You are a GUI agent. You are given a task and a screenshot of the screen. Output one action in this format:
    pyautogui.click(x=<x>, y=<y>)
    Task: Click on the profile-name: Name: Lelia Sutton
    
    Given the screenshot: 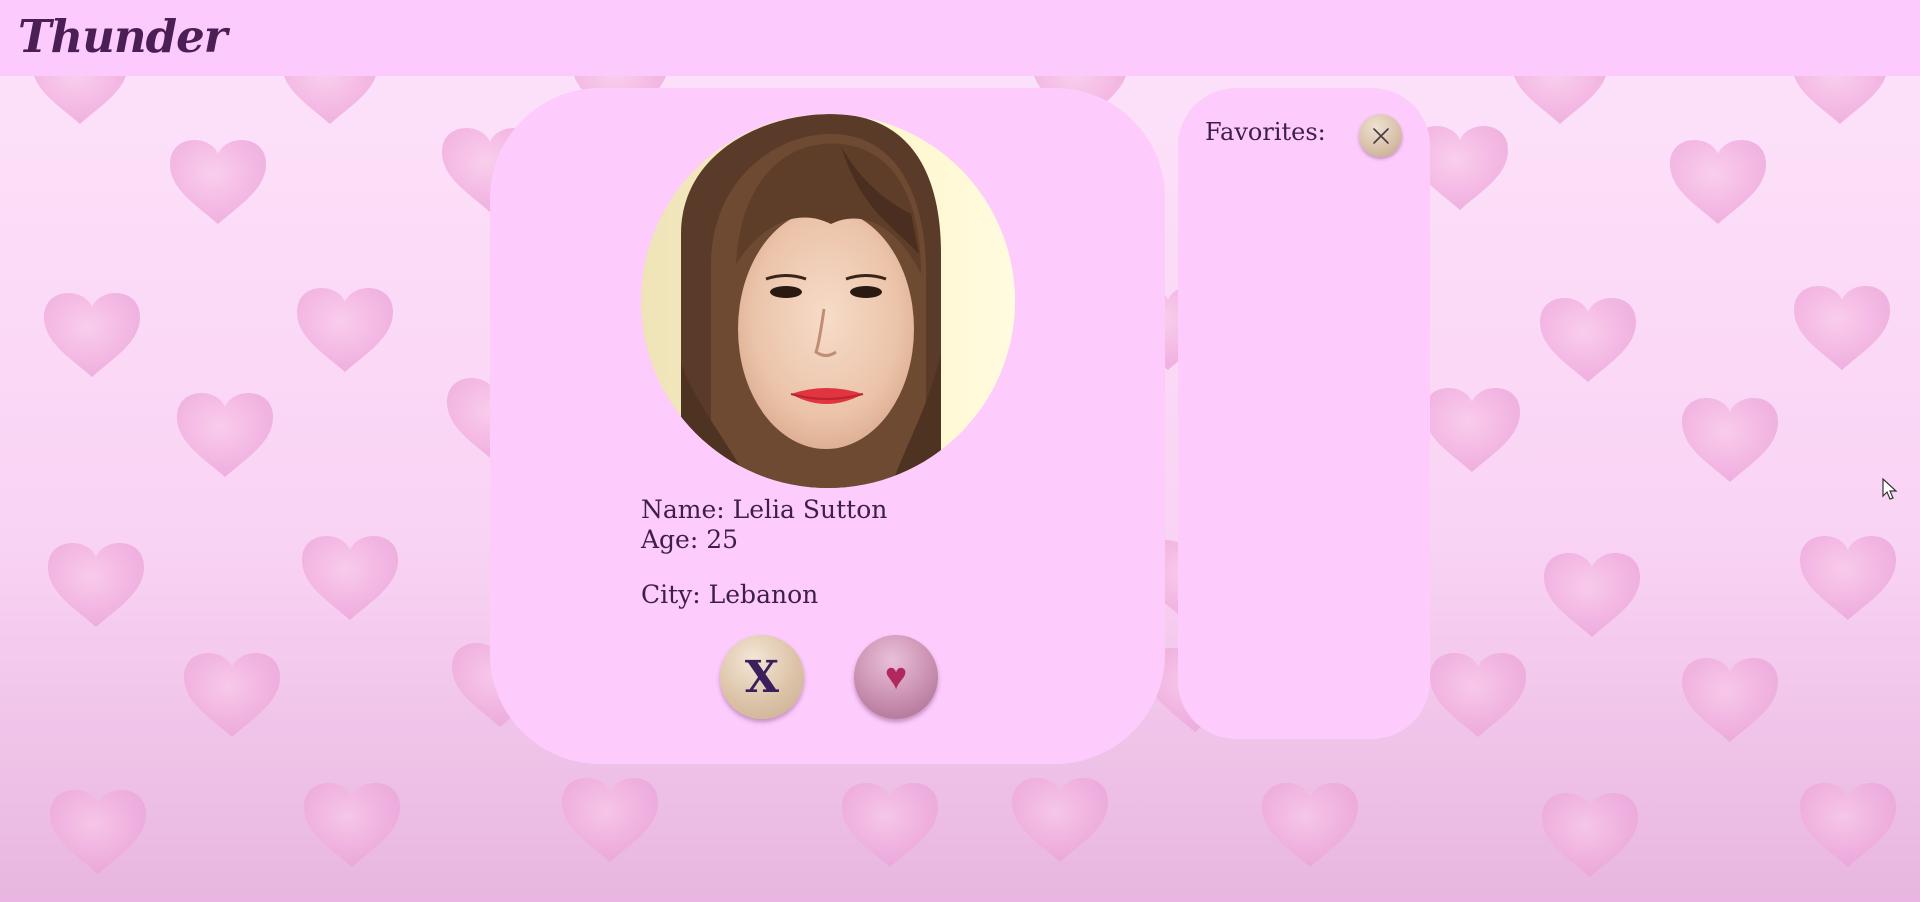 What is the action you would take?
    pyautogui.click(x=764, y=509)
    